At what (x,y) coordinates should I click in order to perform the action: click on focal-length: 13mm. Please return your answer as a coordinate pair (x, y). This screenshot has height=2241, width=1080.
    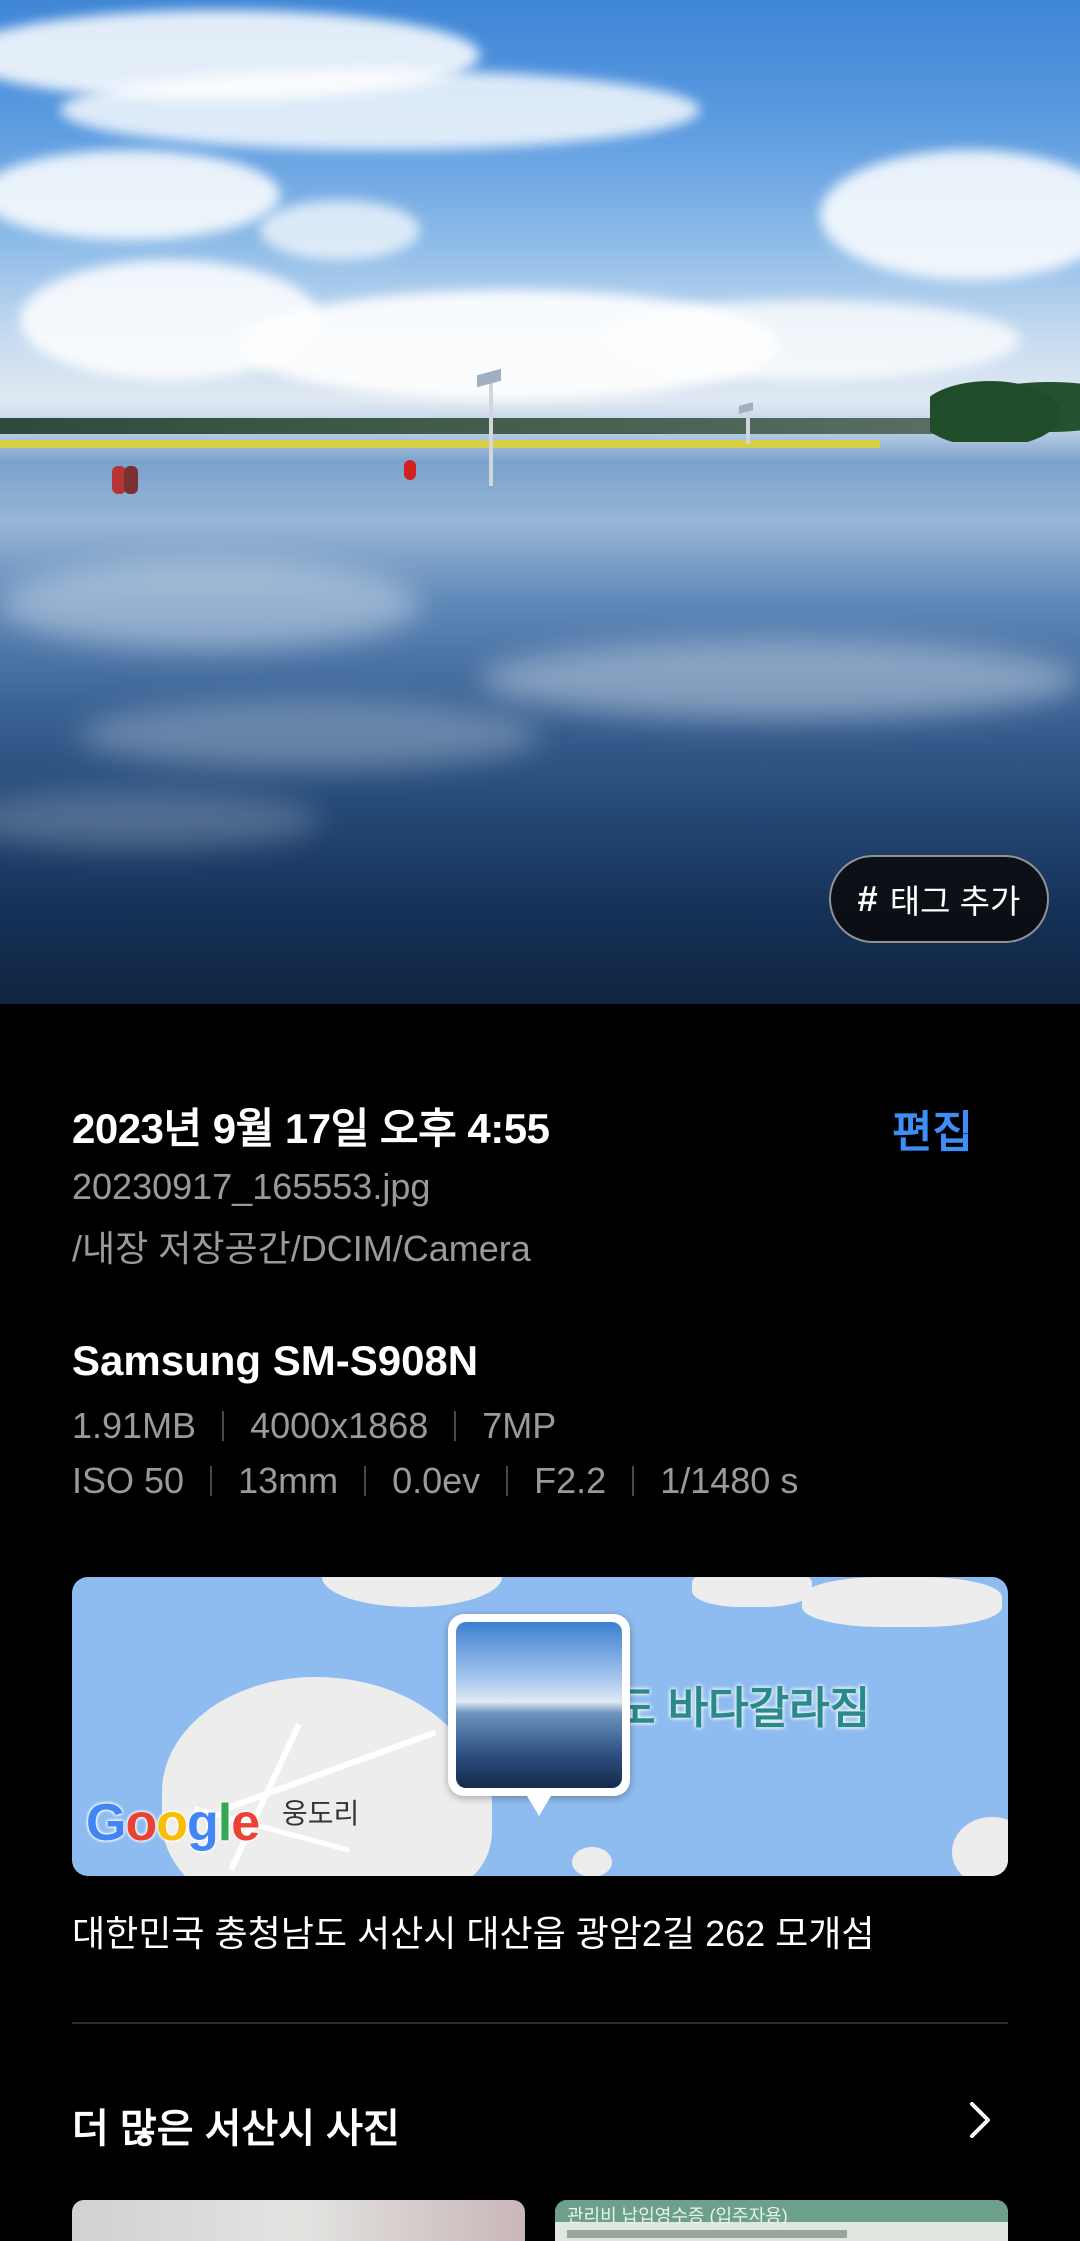
    Looking at the image, I should click on (288, 1480).